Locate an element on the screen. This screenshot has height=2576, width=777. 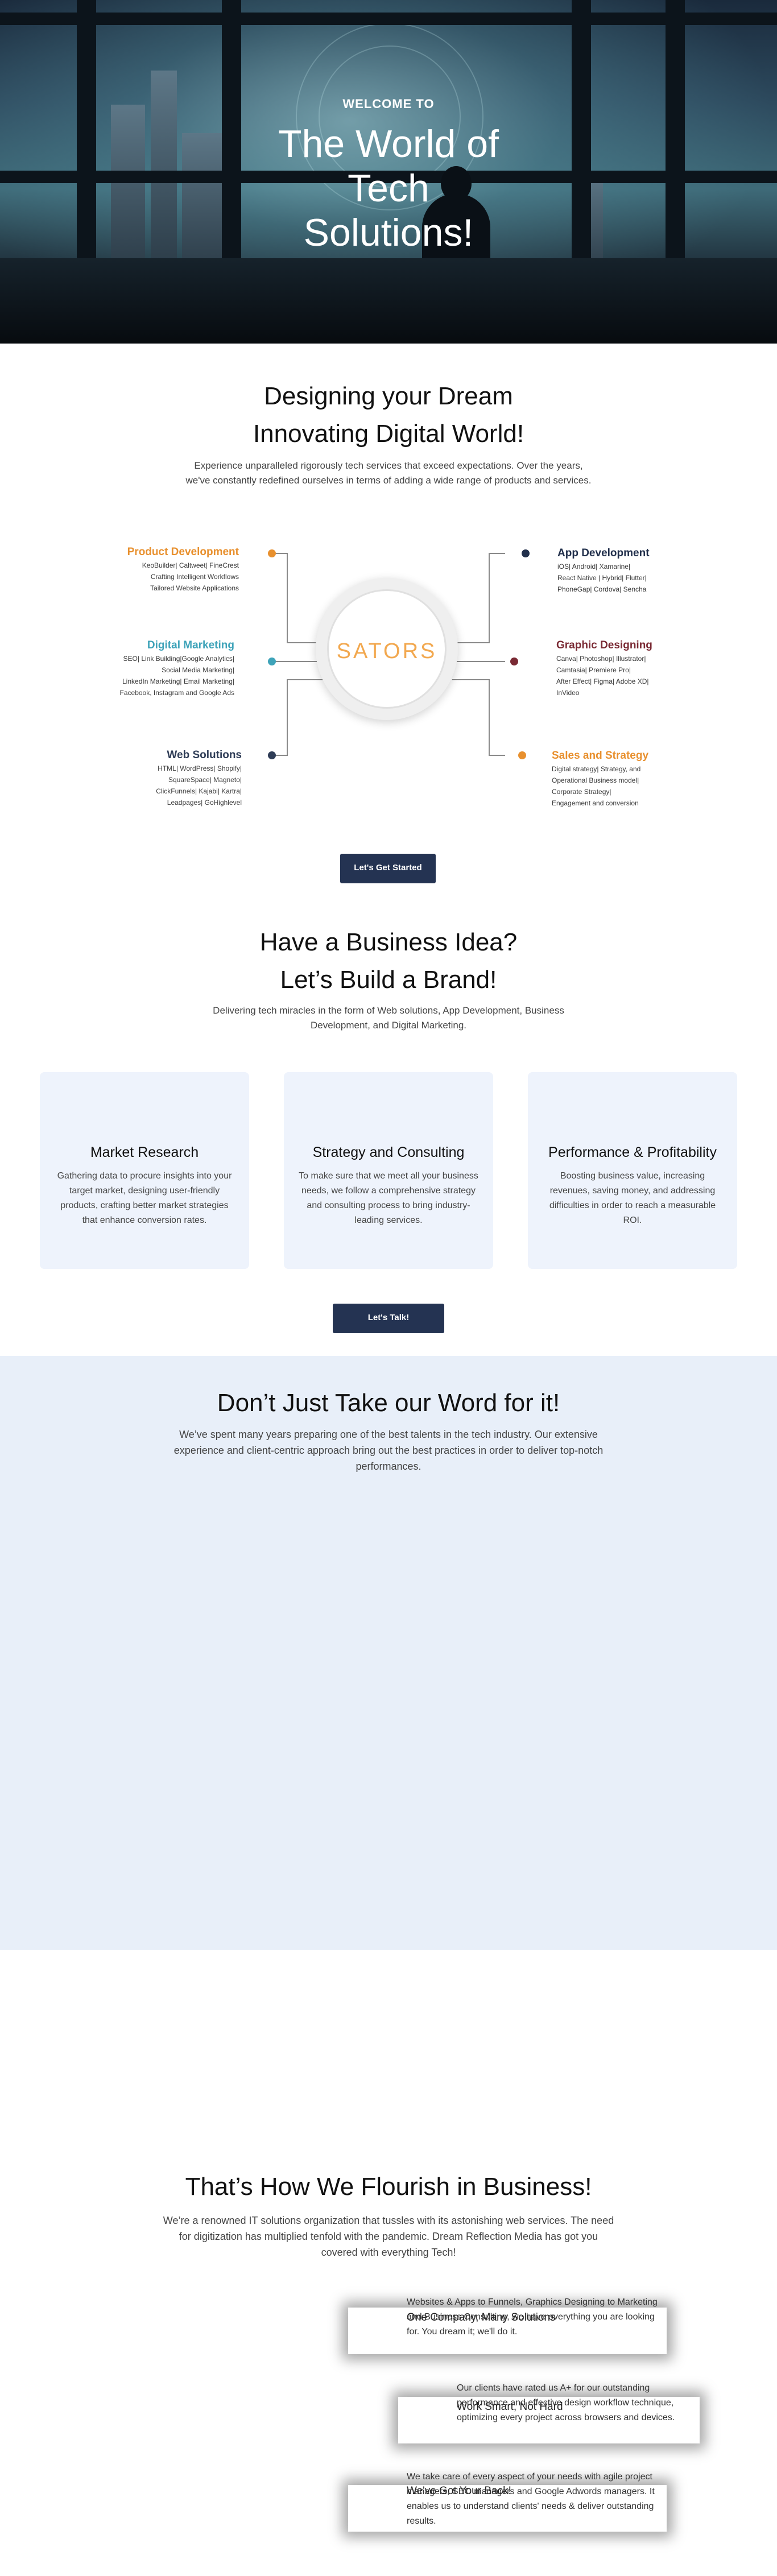
service-title: Web Solutions is located at coordinates (204, 755).